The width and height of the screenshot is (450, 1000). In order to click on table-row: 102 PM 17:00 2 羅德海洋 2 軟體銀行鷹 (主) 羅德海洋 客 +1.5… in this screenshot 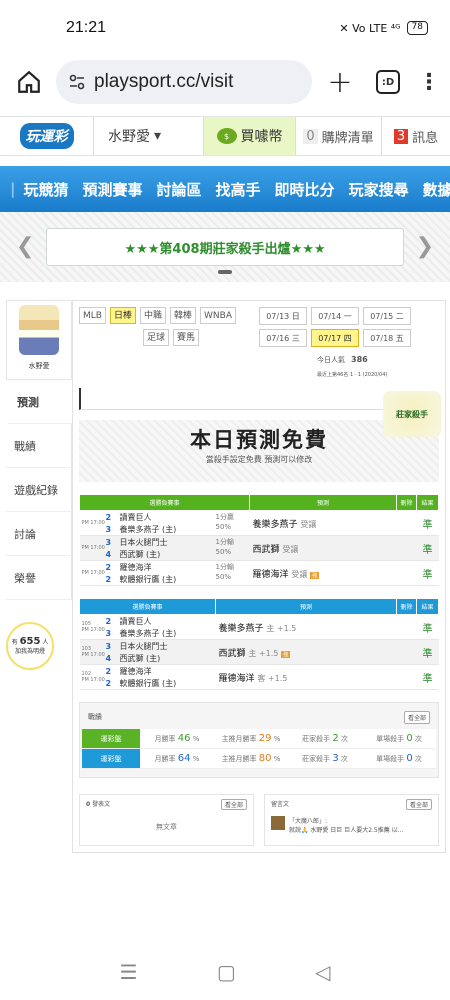, I will do `click(259, 677)`.